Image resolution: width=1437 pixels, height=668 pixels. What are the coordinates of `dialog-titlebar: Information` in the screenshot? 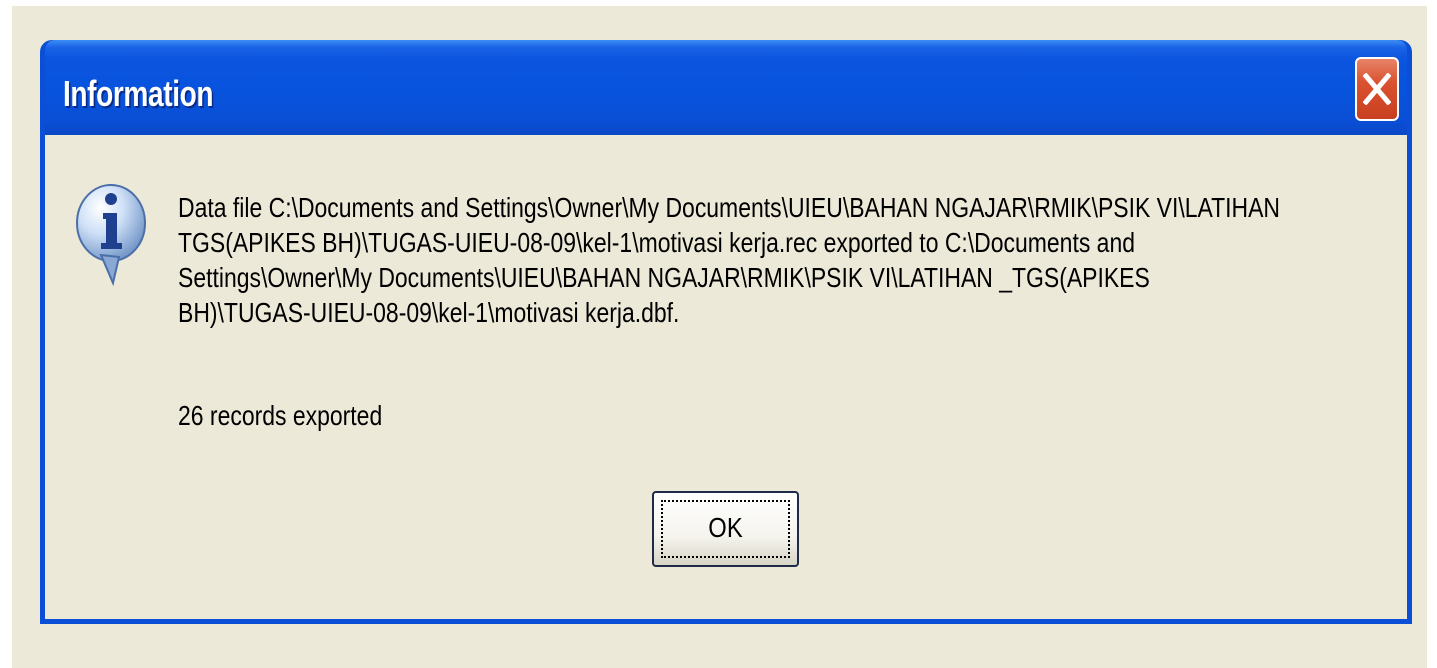 It's located at (726, 87).